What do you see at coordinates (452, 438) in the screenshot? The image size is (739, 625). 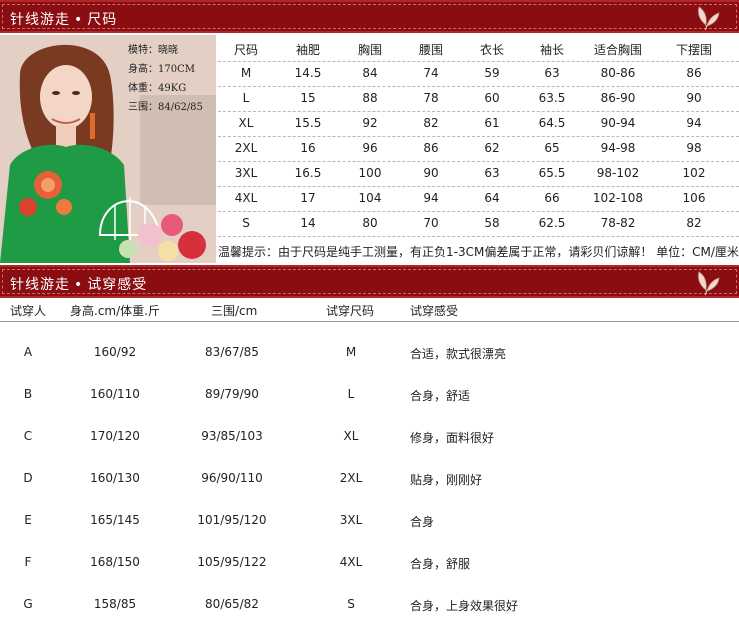 I see `try-table-cell: 修身，面料很好` at bounding box center [452, 438].